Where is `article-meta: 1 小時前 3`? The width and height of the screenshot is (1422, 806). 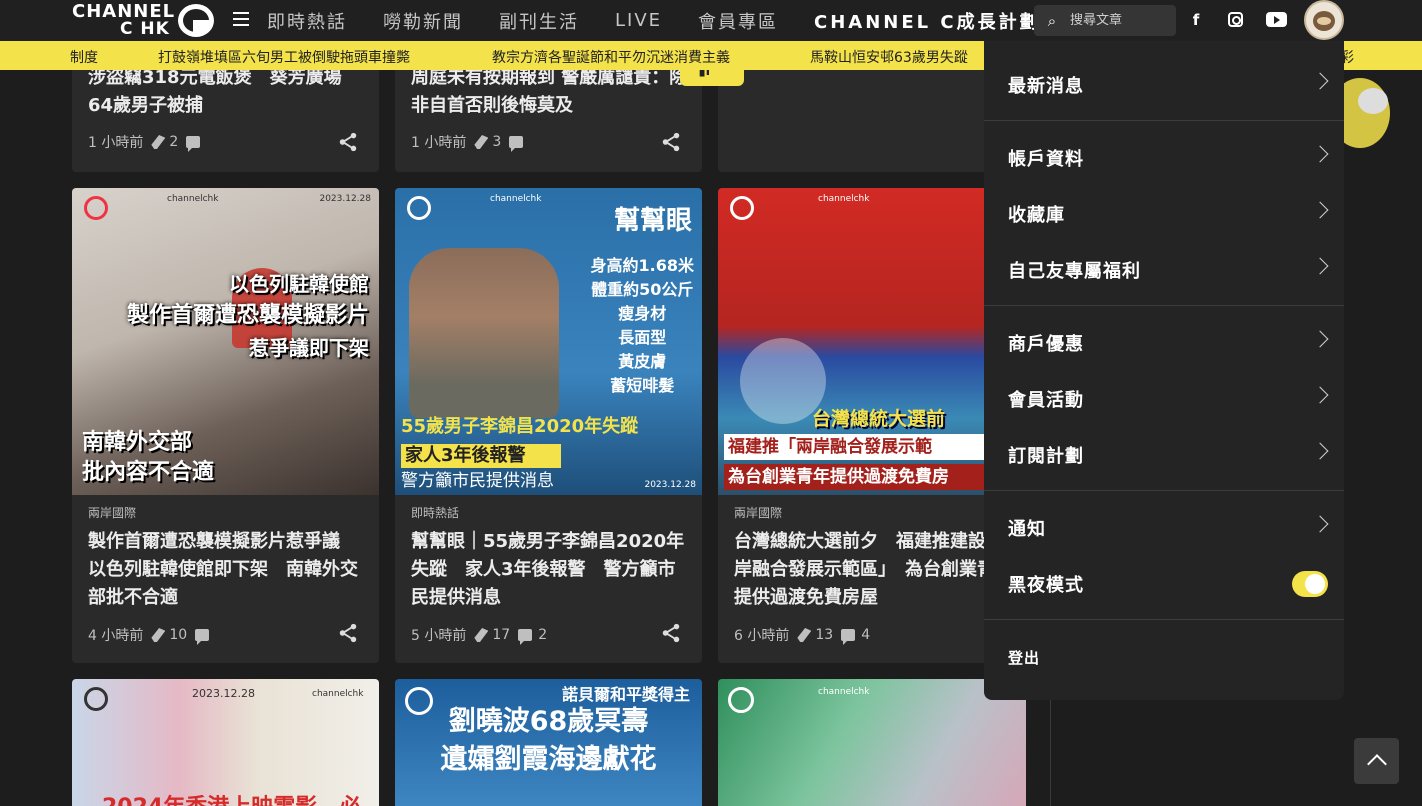
article-meta: 1 小時前 3 is located at coordinates (470, 142).